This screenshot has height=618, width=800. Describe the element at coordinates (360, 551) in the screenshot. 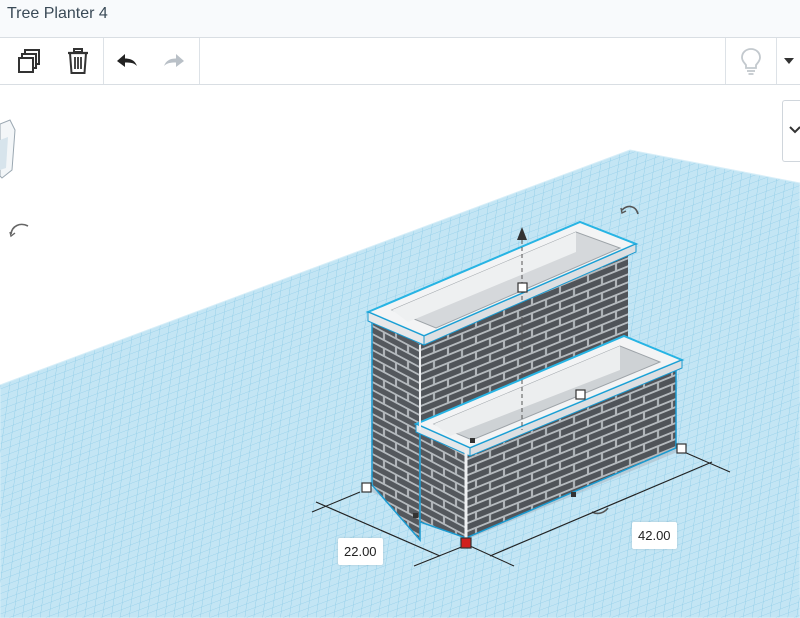

I see `width-dimension-label: 22.00` at that location.